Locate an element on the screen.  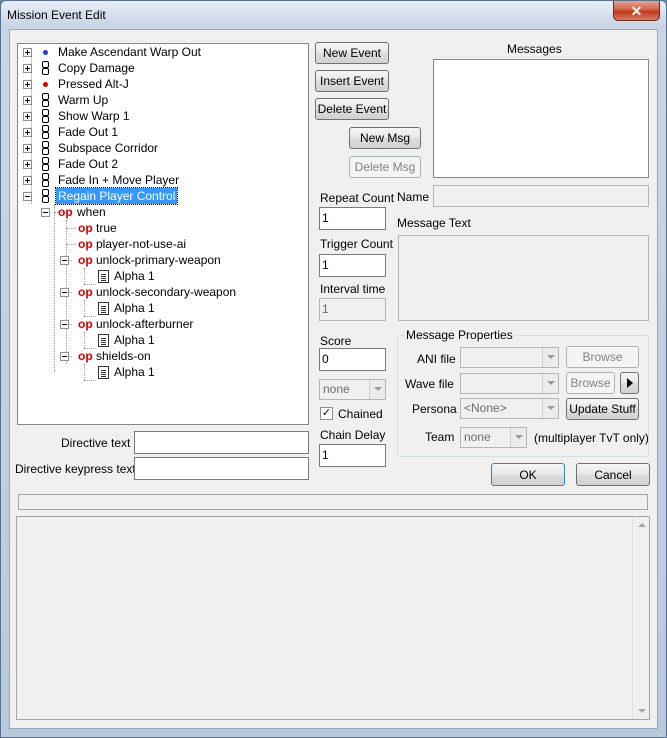
message-team-select: none is located at coordinates (493, 437).